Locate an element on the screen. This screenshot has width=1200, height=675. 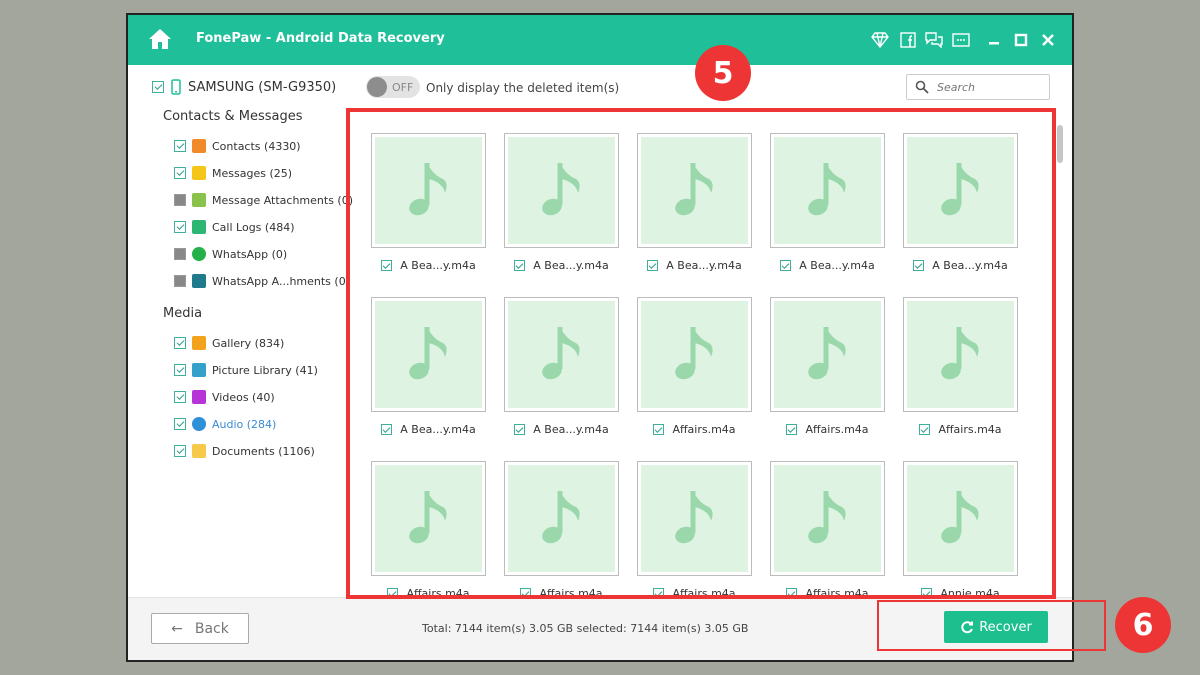
sidebar-item-label: Picture Library (41) is located at coordinates (265, 370).